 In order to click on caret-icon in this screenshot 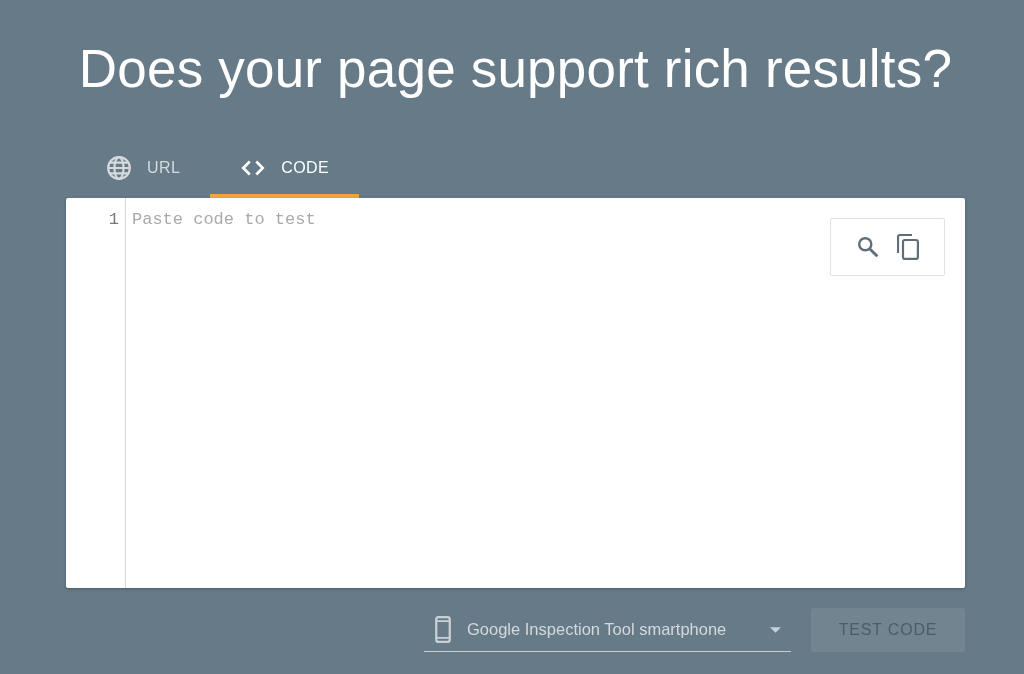, I will do `click(775, 629)`.